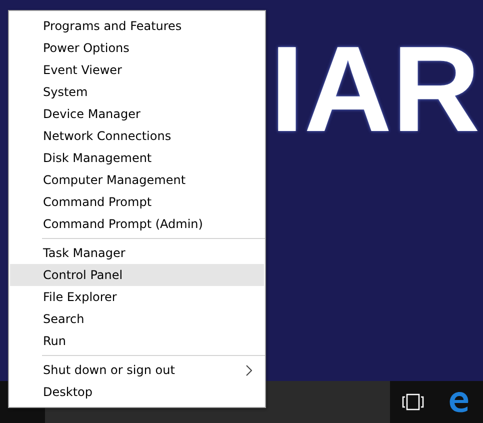  What do you see at coordinates (375, 89) in the screenshot?
I see `wallpaper-text: IAR` at bounding box center [375, 89].